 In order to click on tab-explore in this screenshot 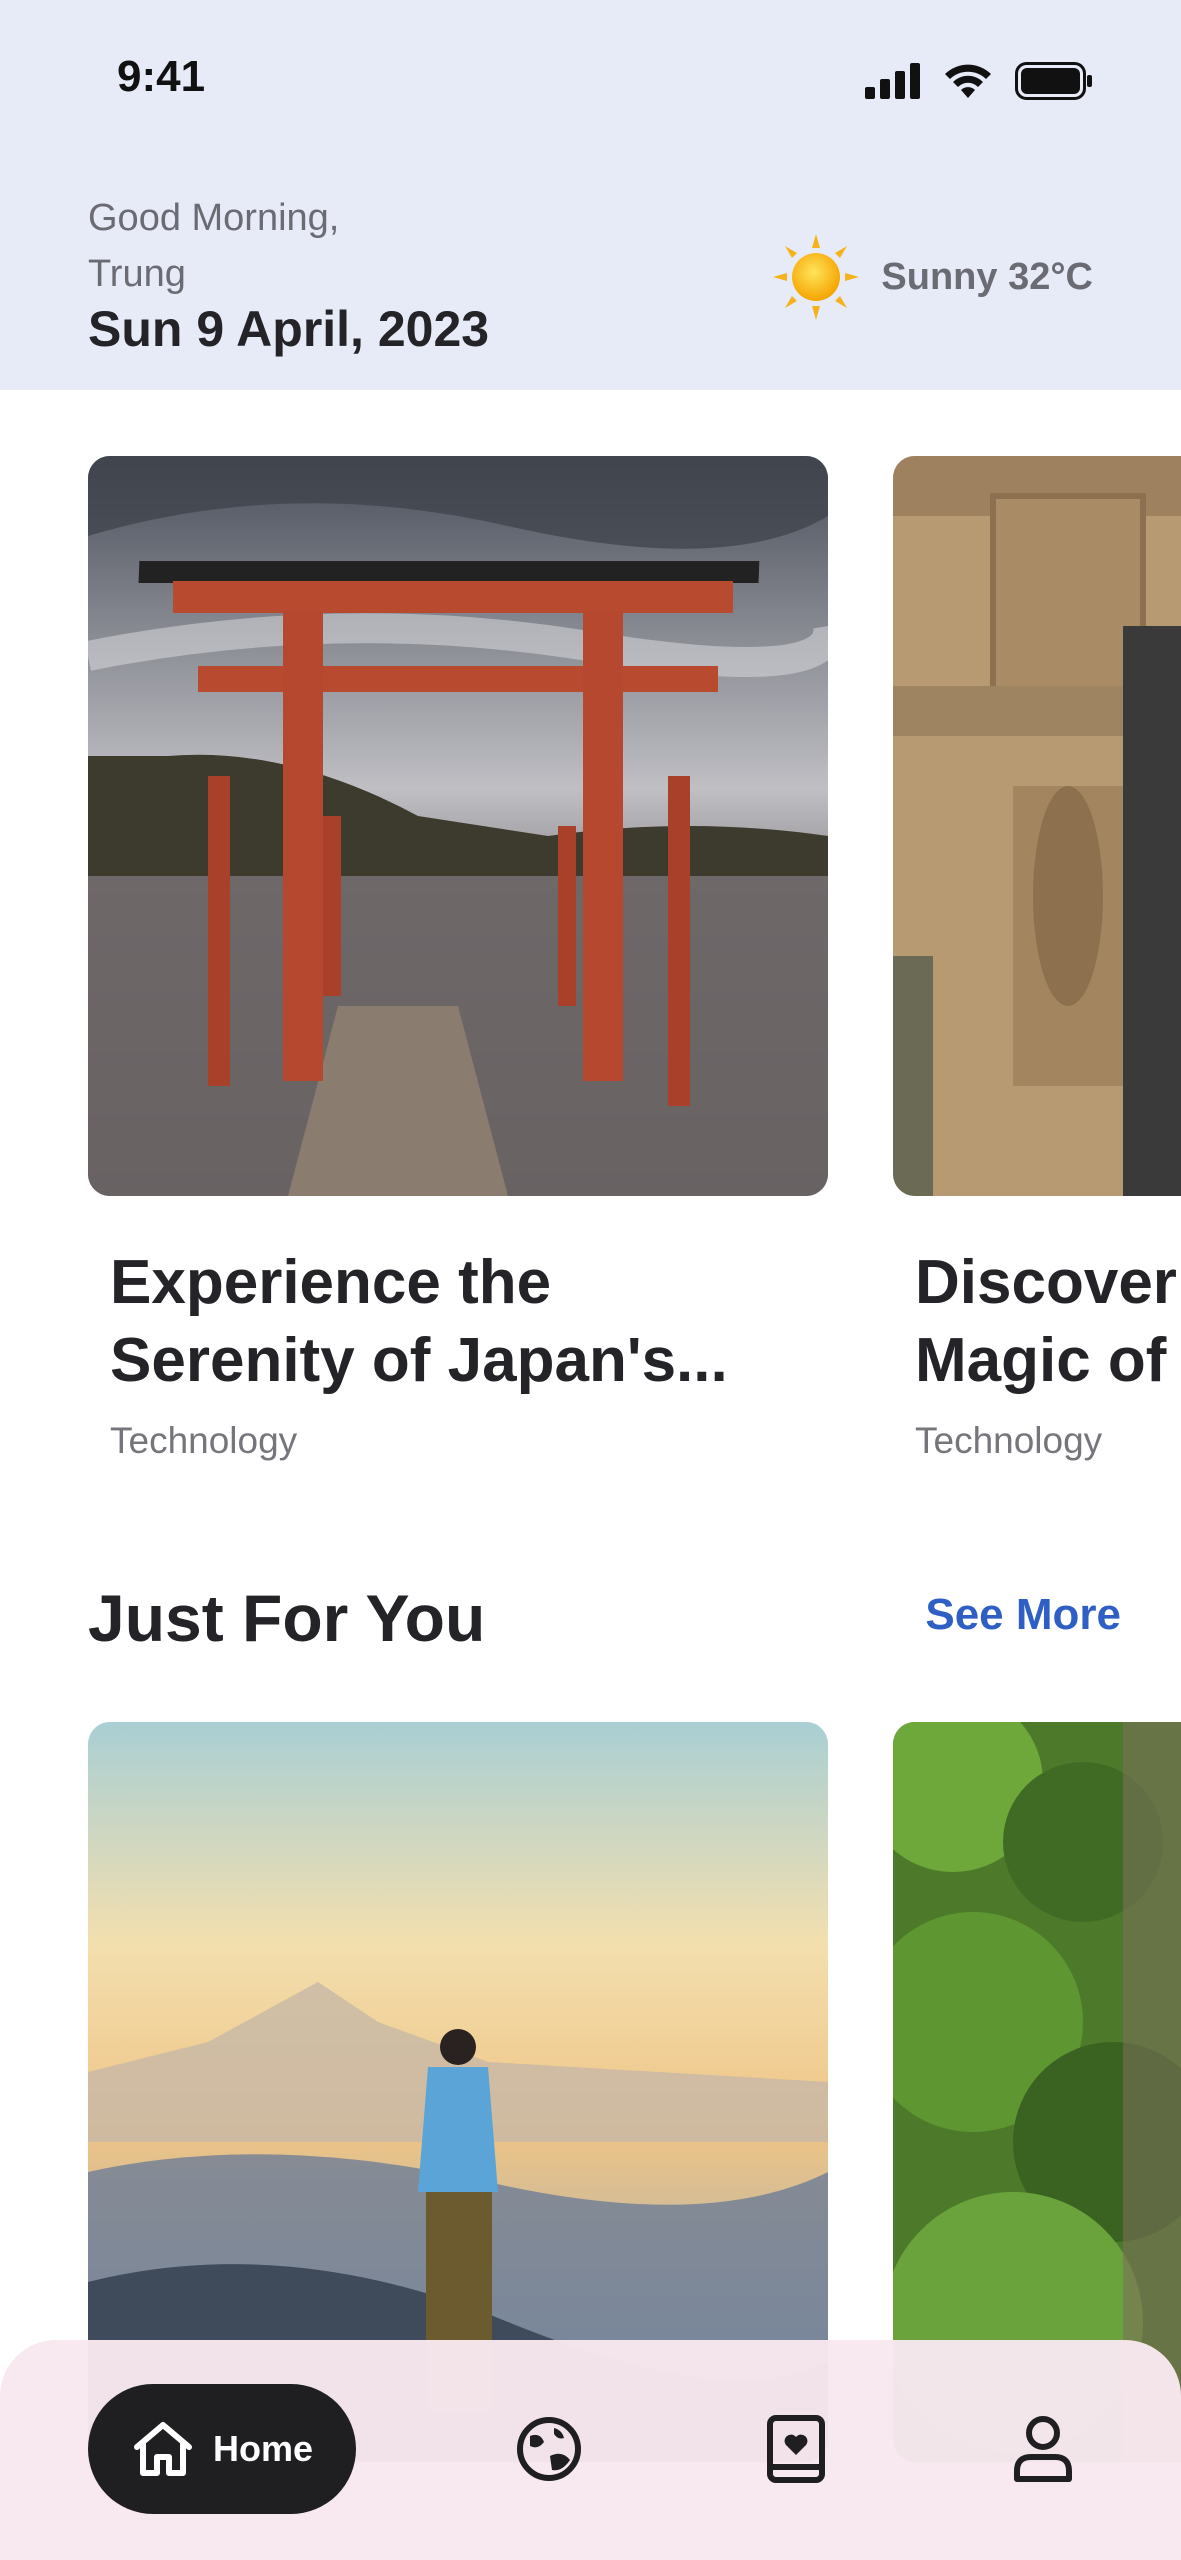, I will do `click(549, 2449)`.